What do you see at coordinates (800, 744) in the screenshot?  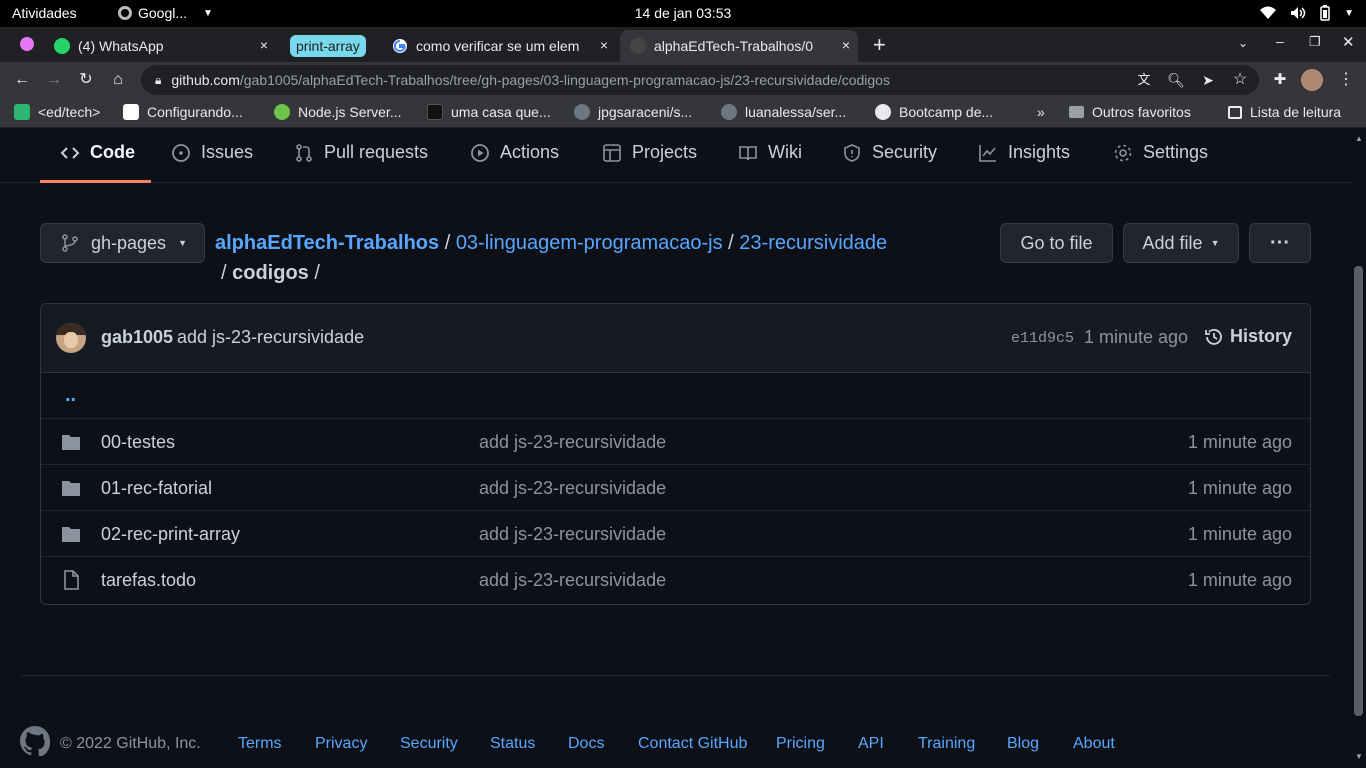 I see `footer-link-pricing: Pricing` at bounding box center [800, 744].